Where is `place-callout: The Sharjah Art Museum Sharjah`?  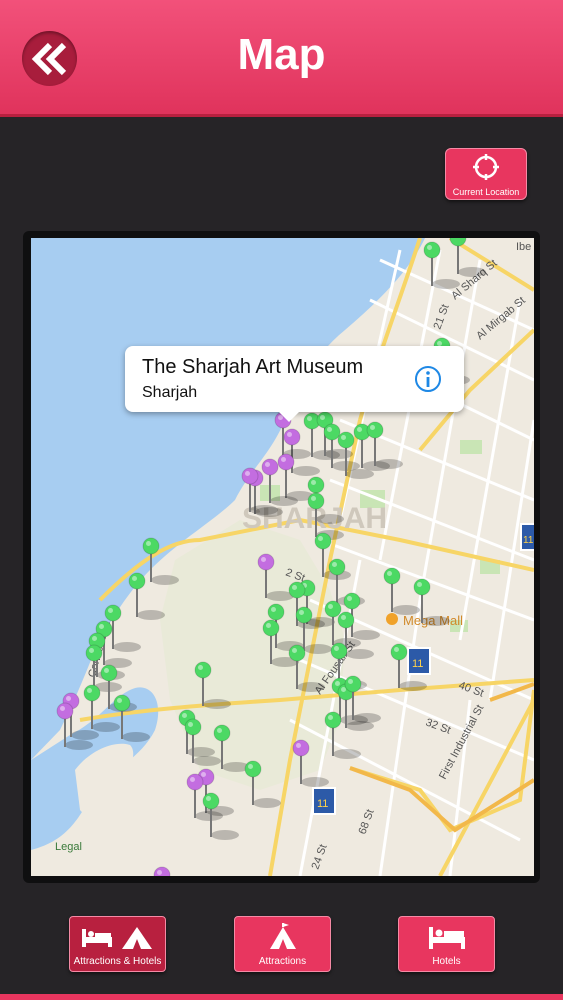 place-callout: The Sharjah Art Museum Sharjah is located at coordinates (294, 384).